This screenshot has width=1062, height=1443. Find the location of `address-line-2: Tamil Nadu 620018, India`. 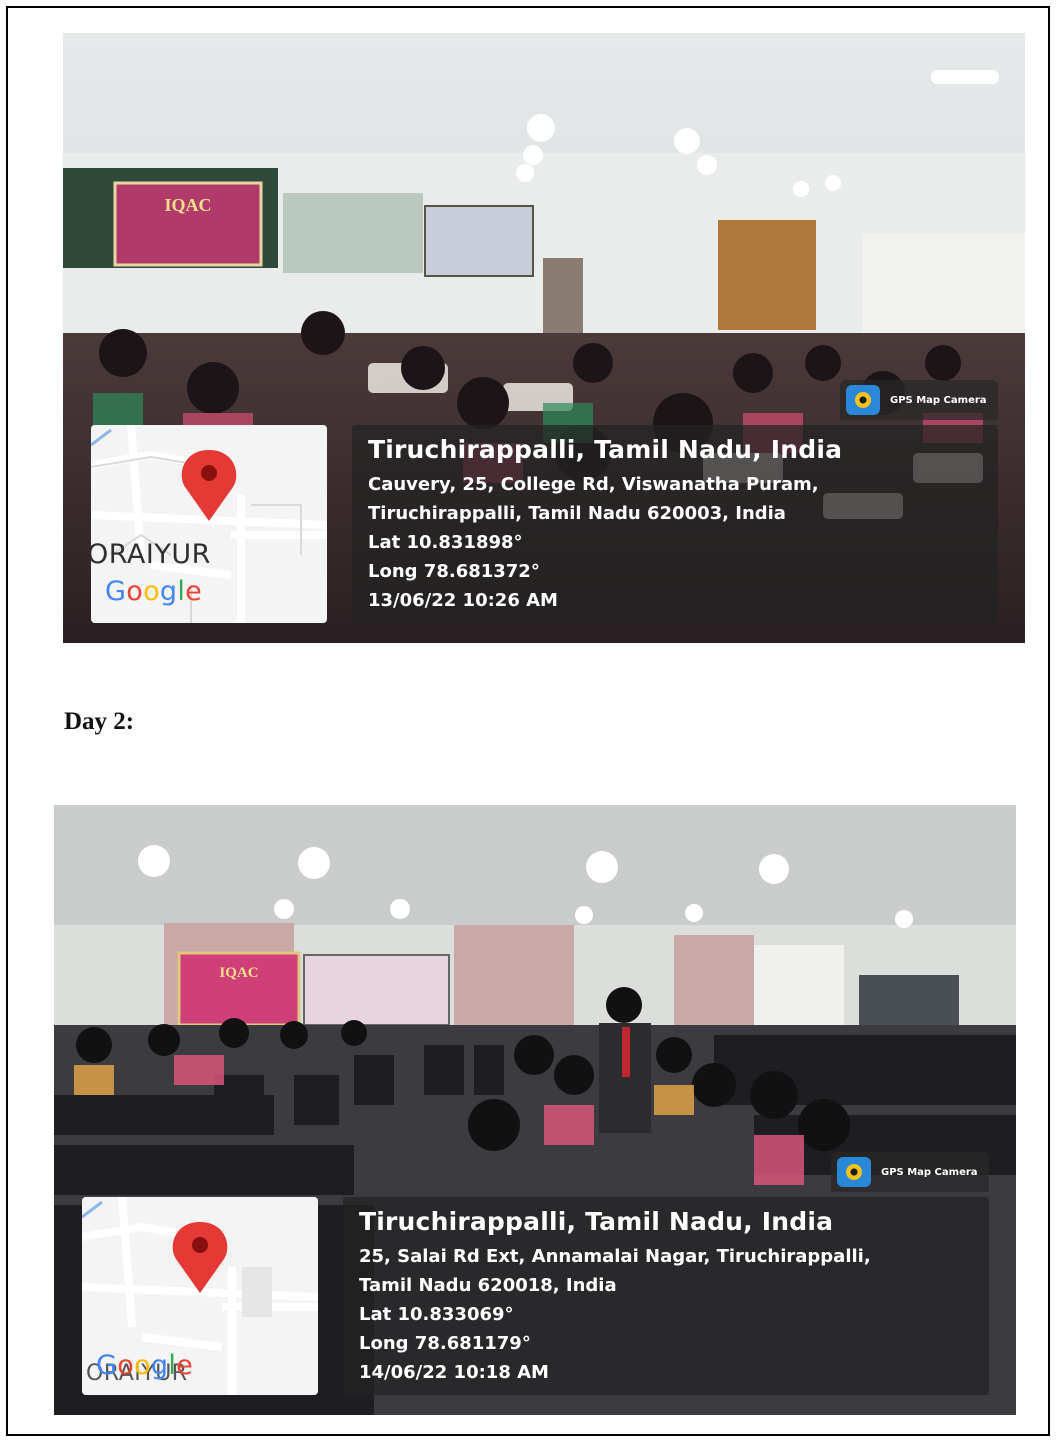

address-line-2: Tamil Nadu 620018, India is located at coordinates (488, 1285).